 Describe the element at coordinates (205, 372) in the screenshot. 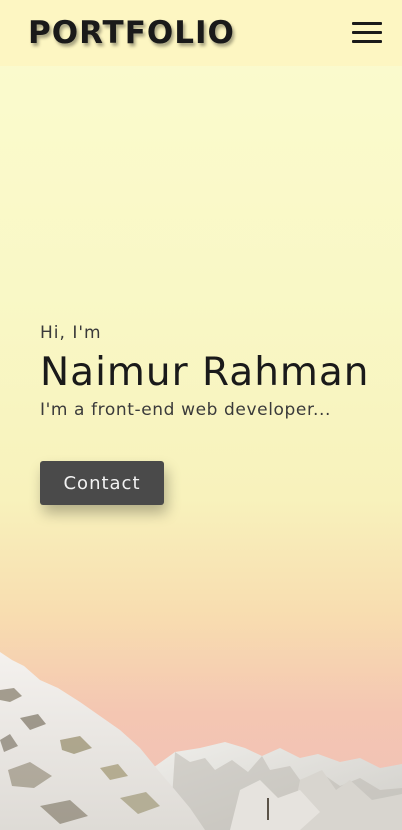

I see `hero-name: Naimur Rahman` at that location.